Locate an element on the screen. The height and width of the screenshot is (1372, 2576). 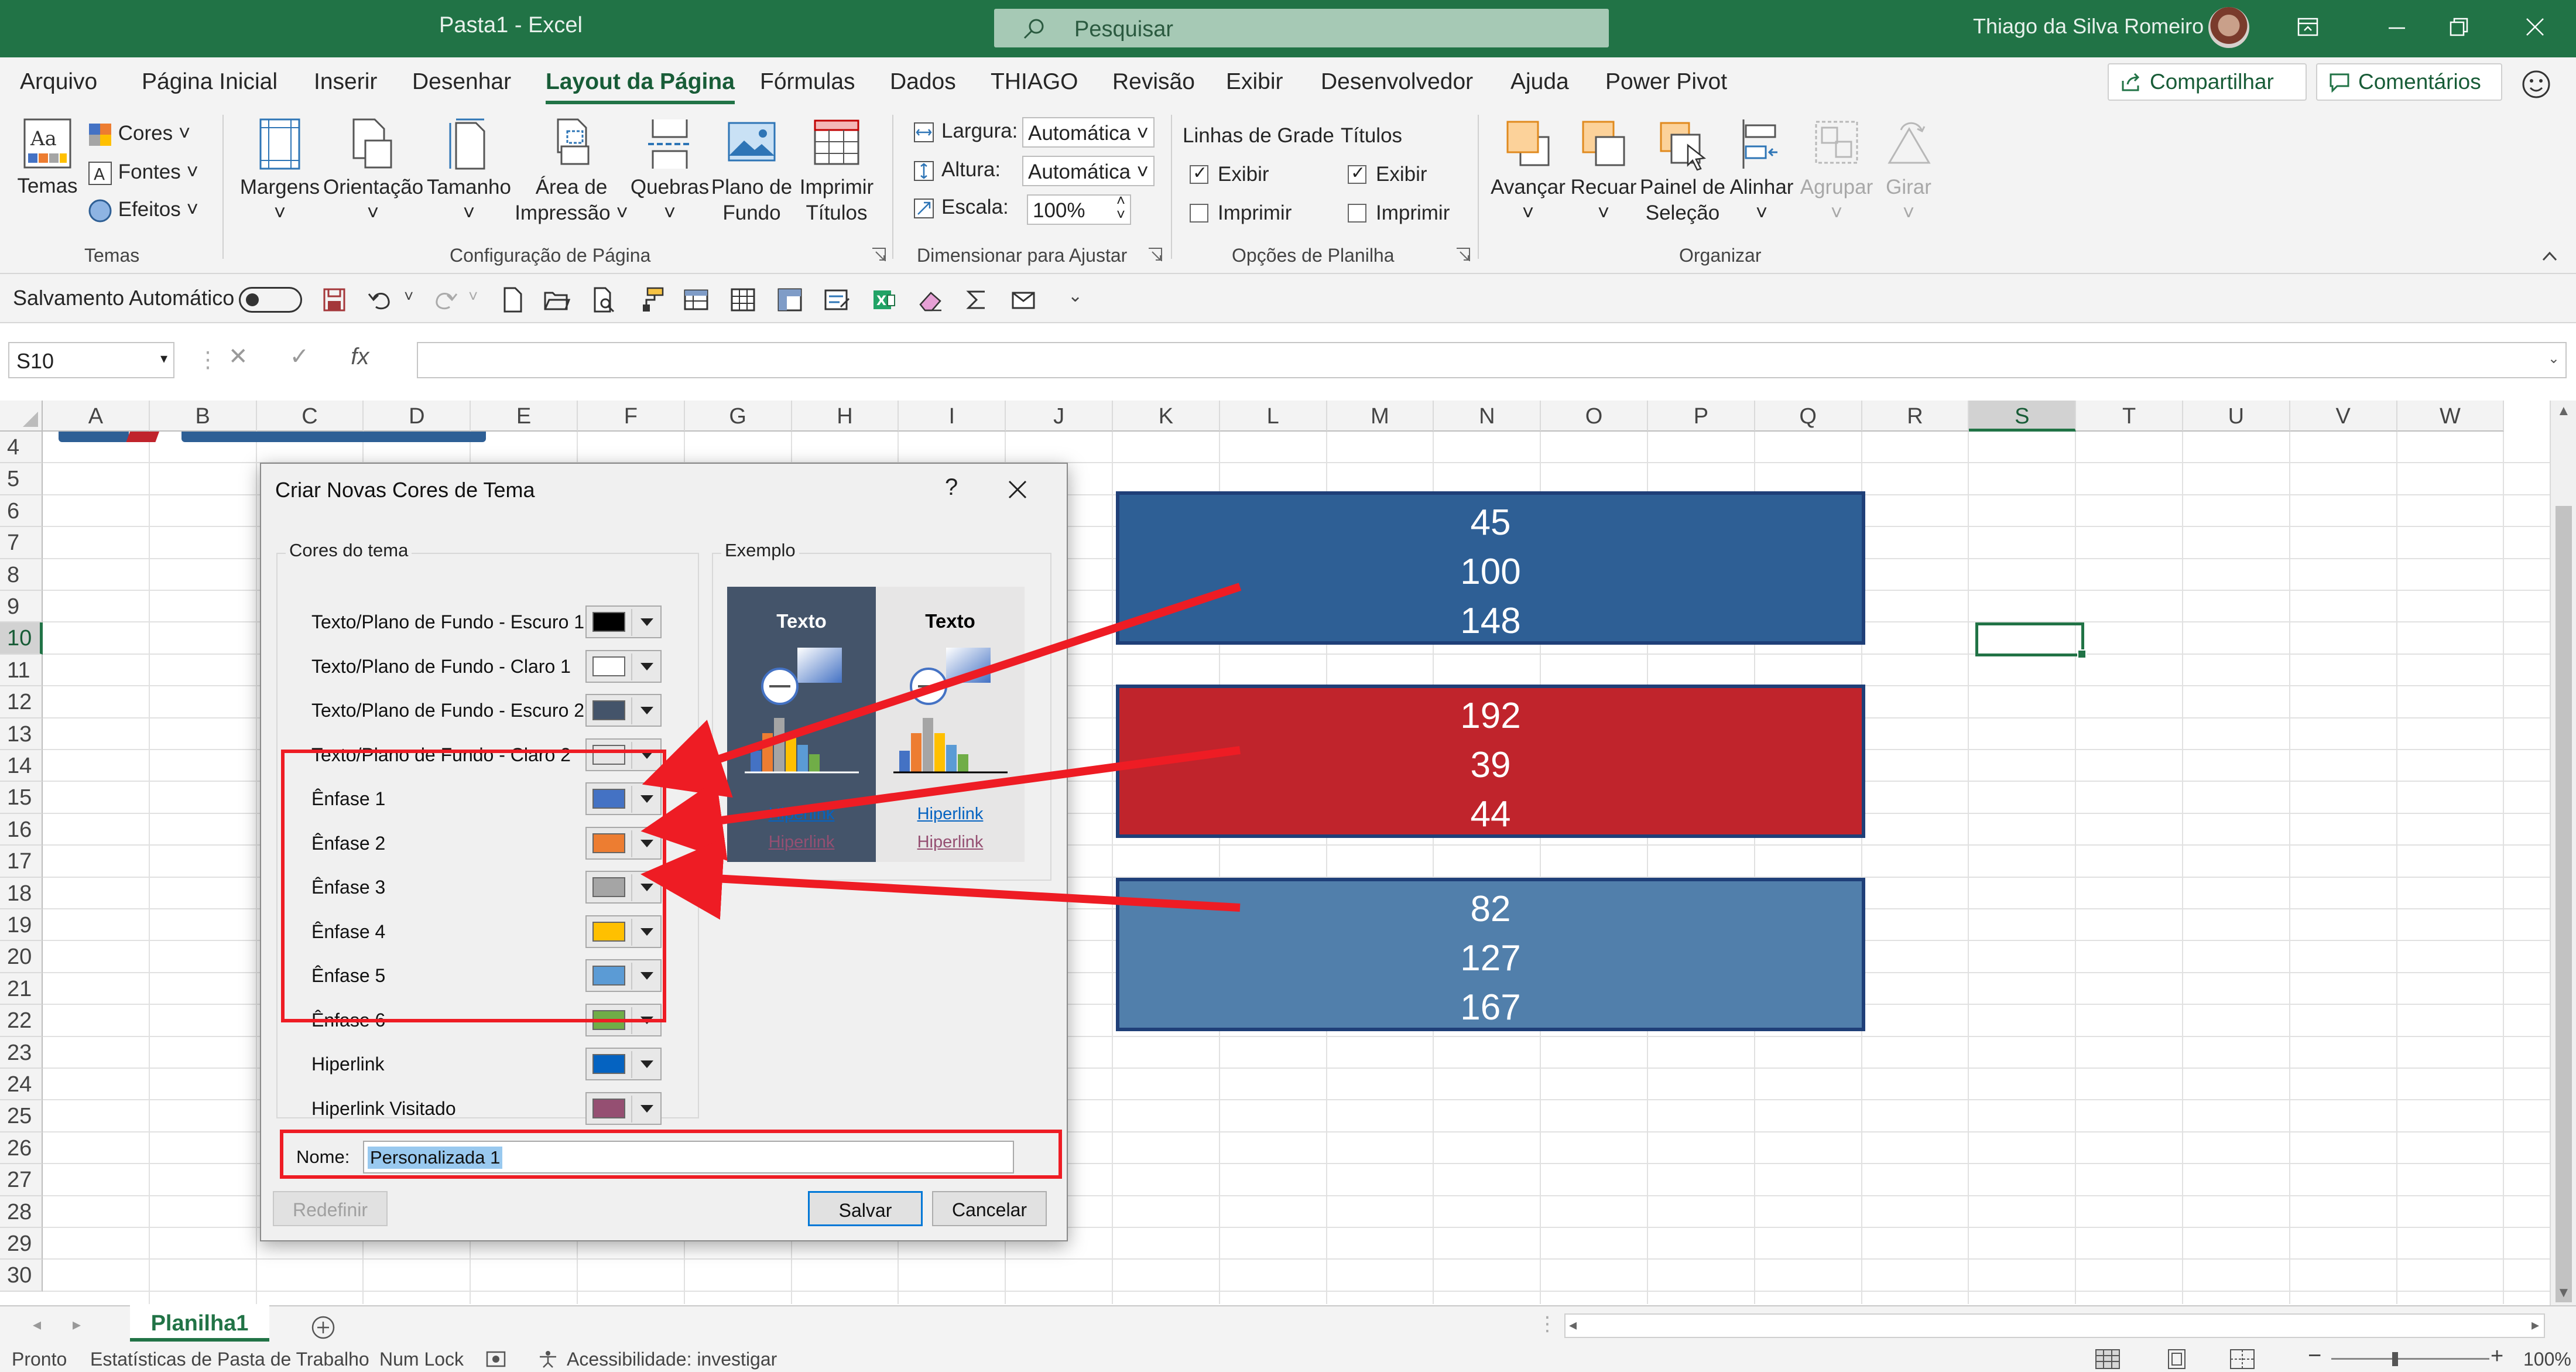
tamanho-button: Tamanho ˅ is located at coordinates (469, 171).